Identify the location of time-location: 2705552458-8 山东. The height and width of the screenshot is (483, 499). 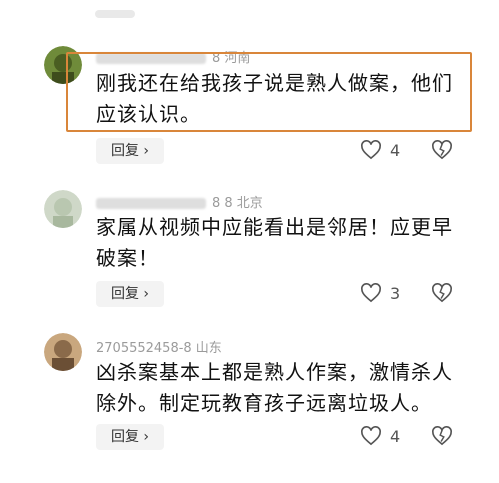
(159, 348).